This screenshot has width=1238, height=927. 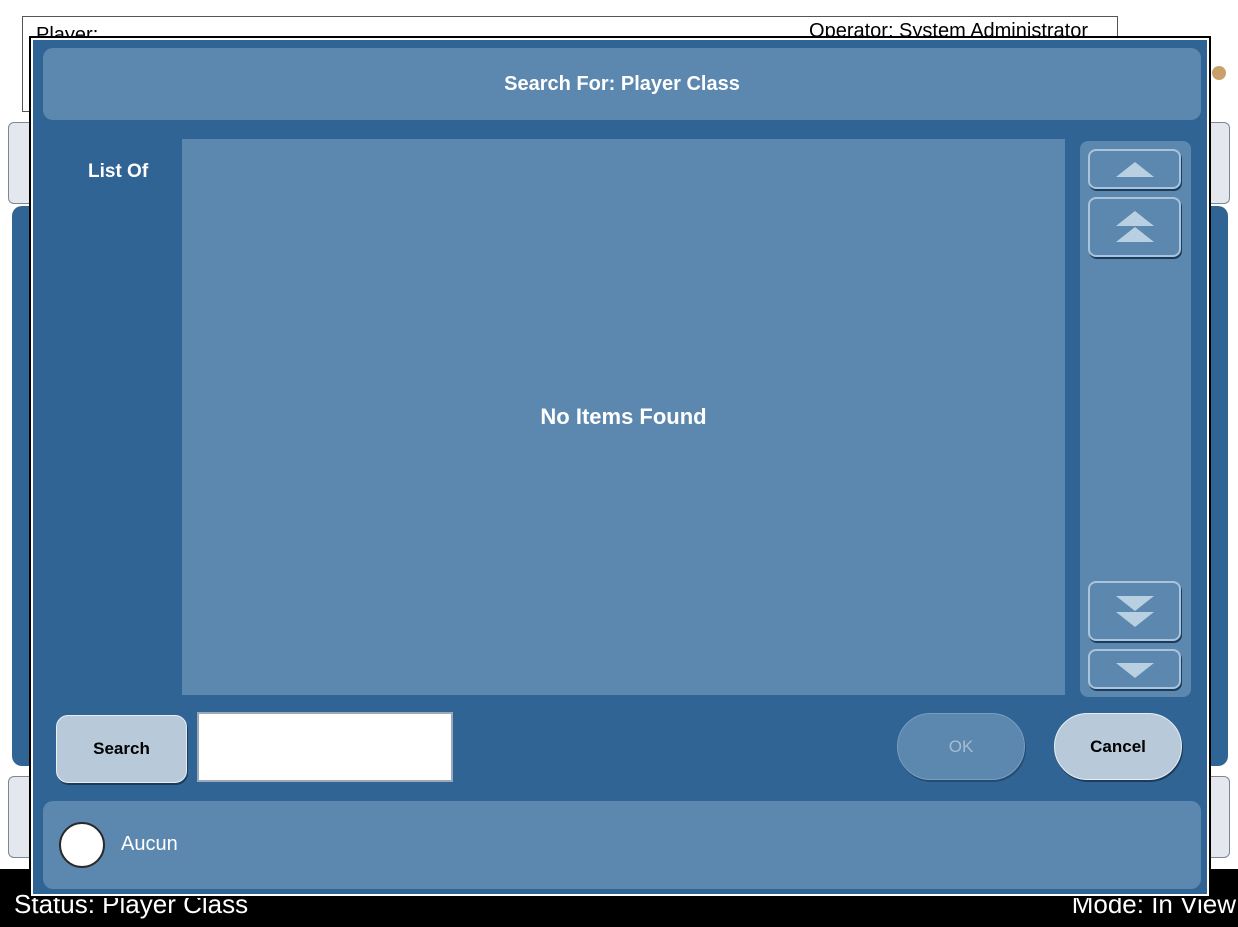 I want to click on dialog-title: Search For: Player Class, so click(x=622, y=83).